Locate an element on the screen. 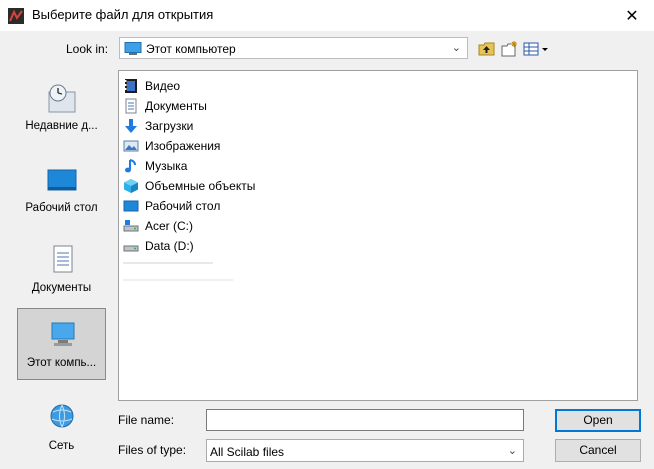  list-item: Видео is located at coordinates (151, 86).